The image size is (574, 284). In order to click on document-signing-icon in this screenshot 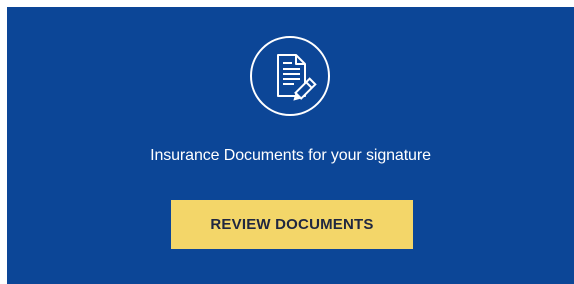, I will do `click(290, 76)`.